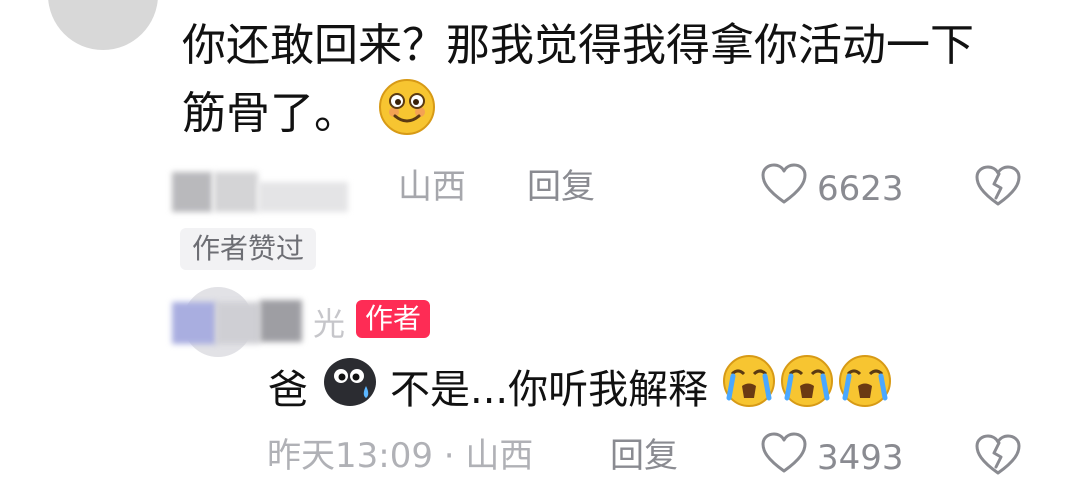  I want to click on broken-heart-icon, so click(998, 188).